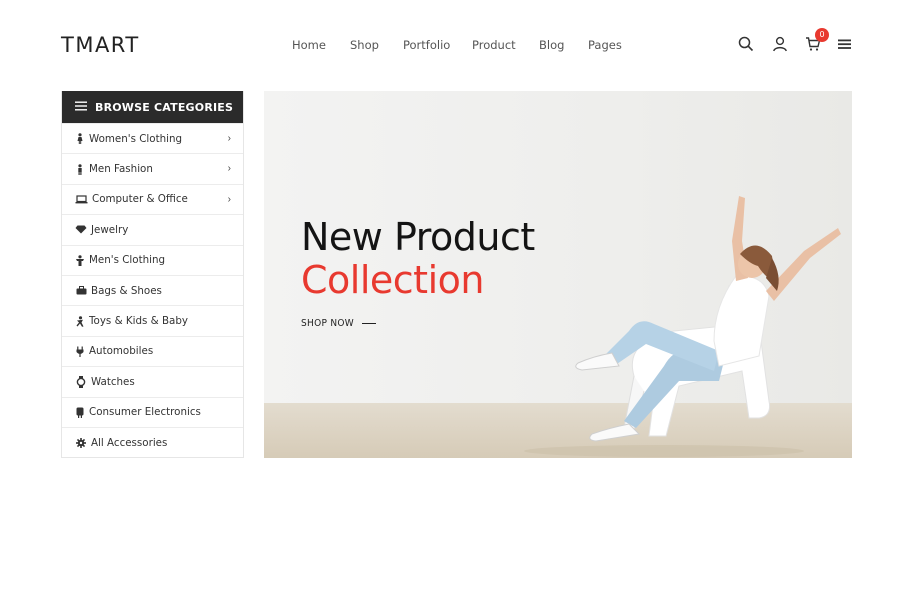 The image size is (910, 607). What do you see at coordinates (138, 321) in the screenshot?
I see `category-label: Toys & Kids & Baby` at bounding box center [138, 321].